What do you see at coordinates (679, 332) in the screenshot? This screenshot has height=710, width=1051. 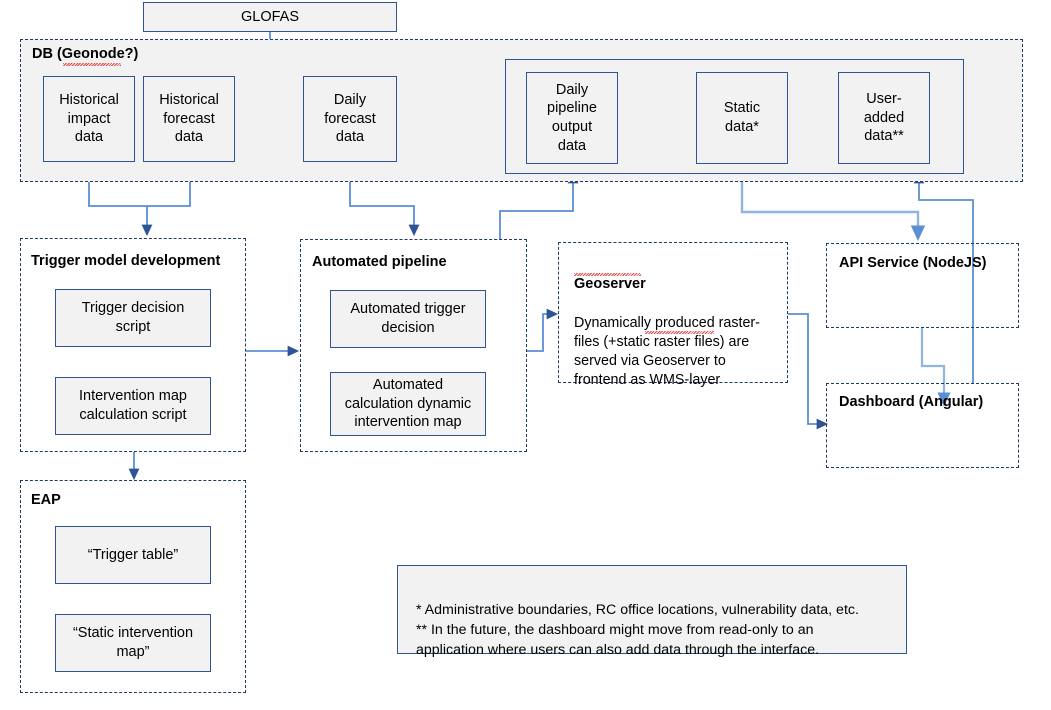 I see `spellcheck-underline-geoserver-inline` at bounding box center [679, 332].